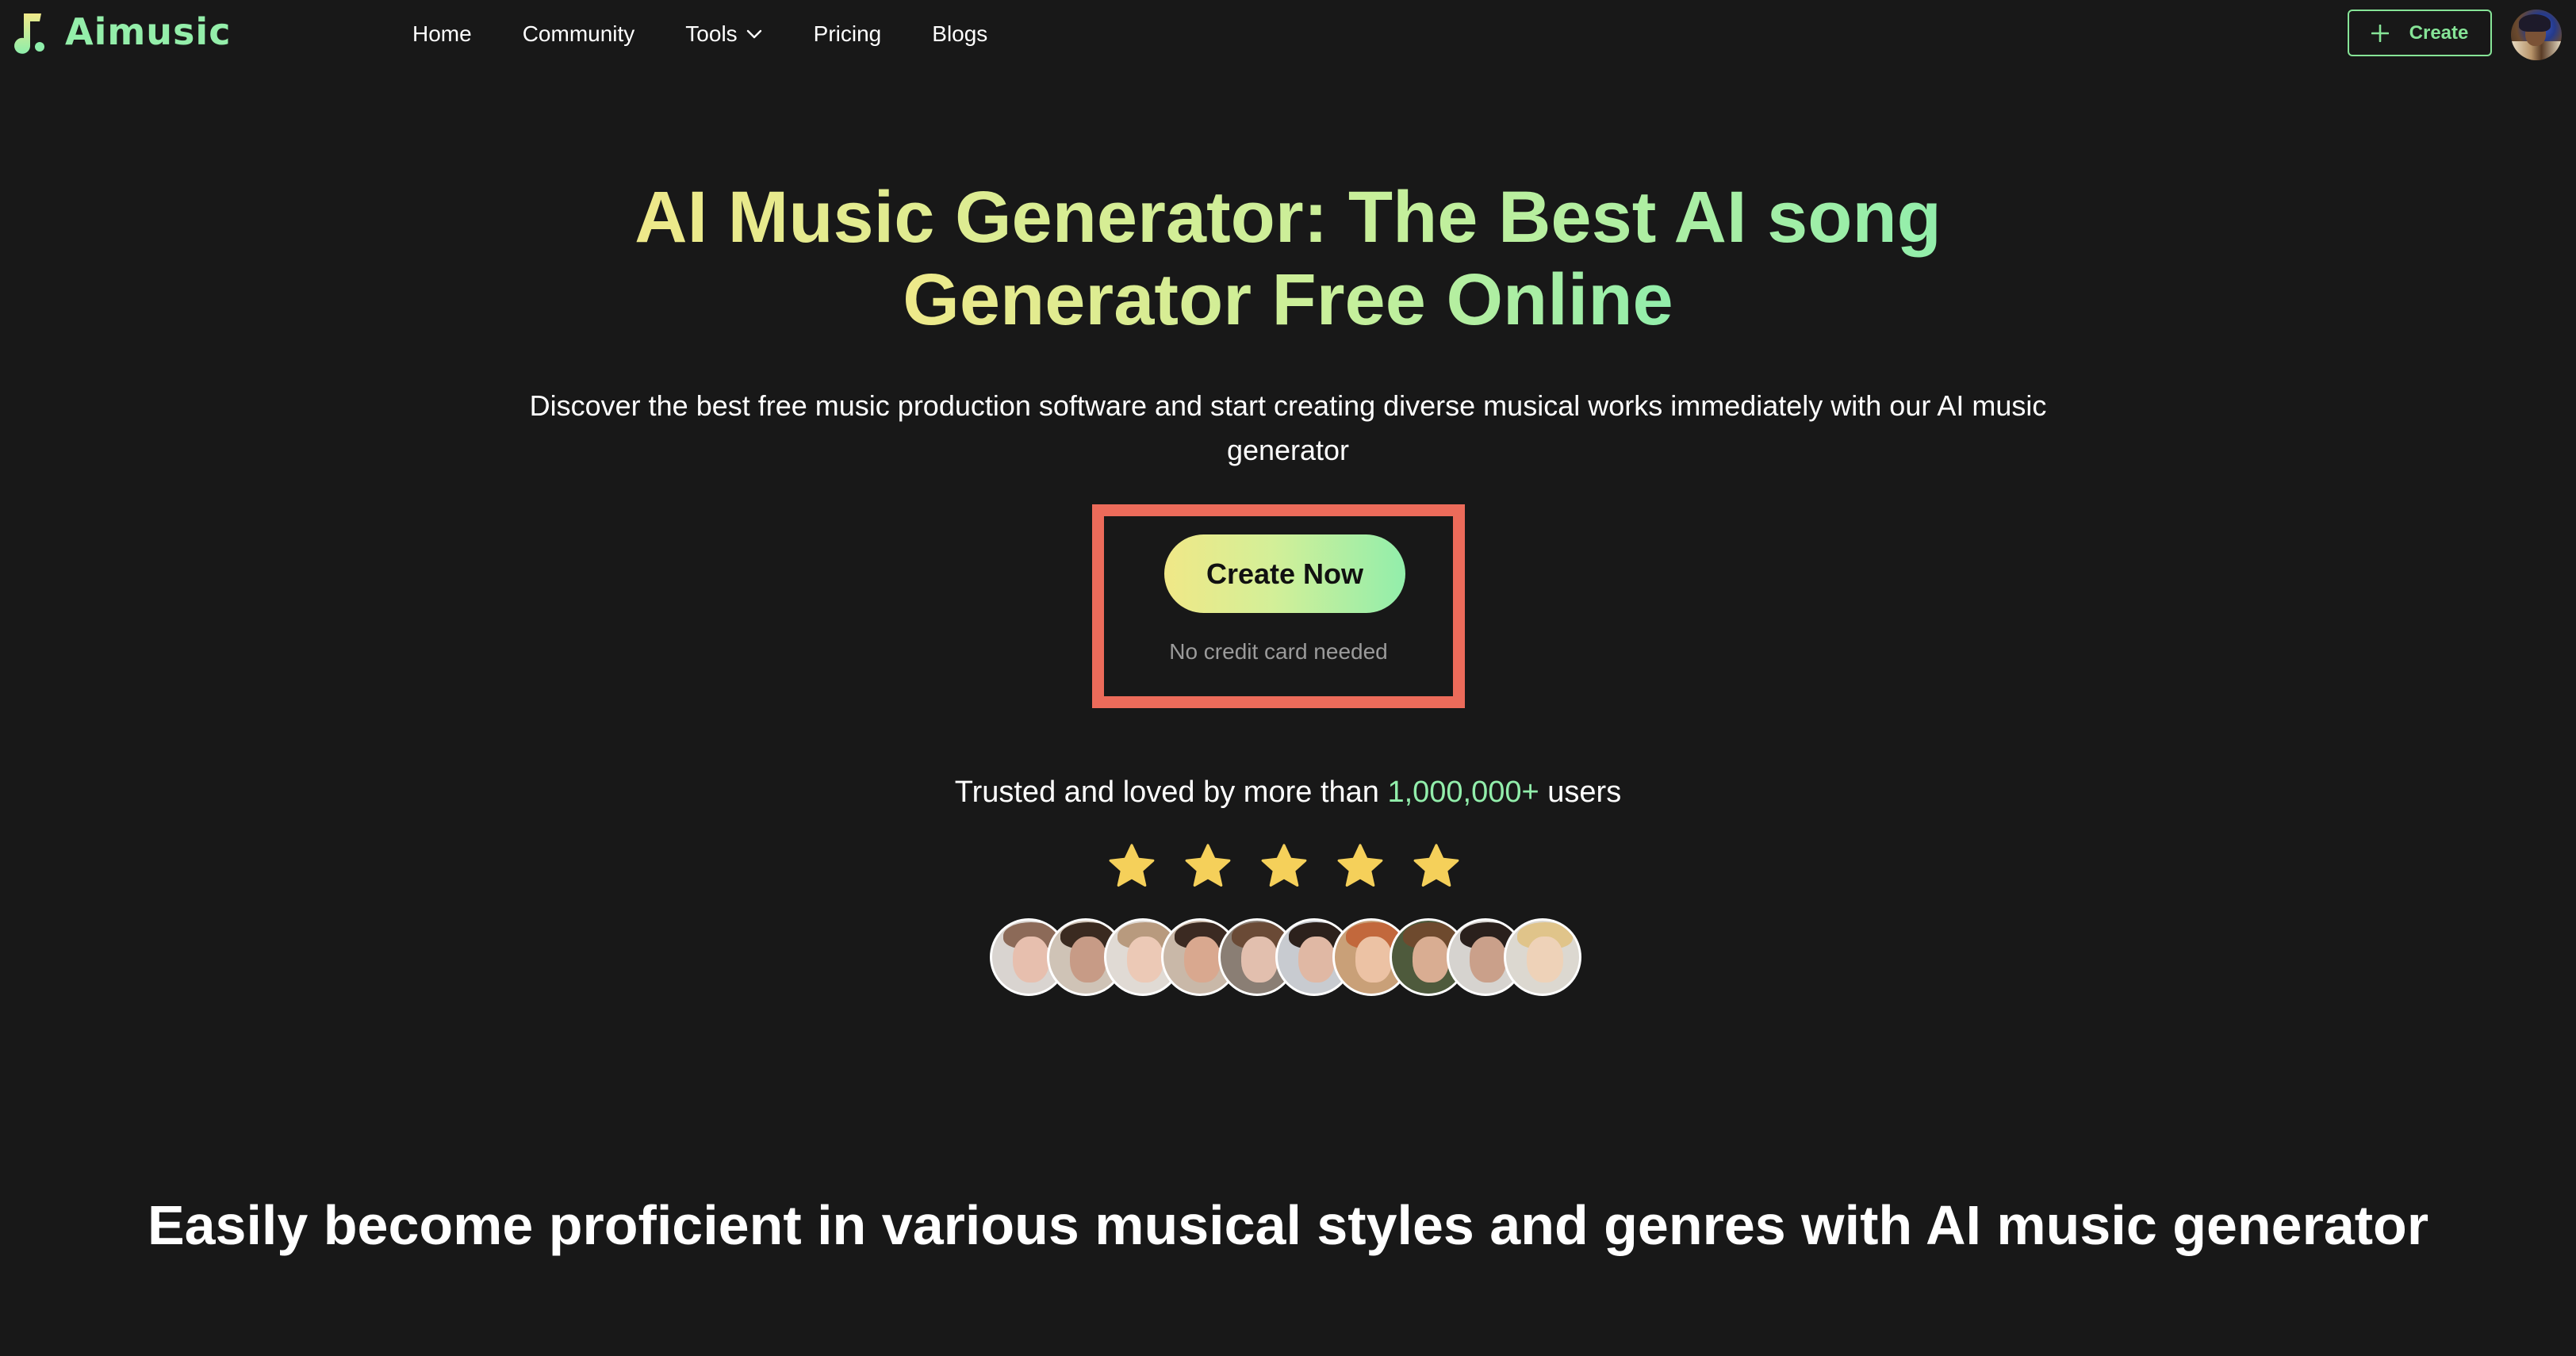  Describe the element at coordinates (29, 33) in the screenshot. I see `music-note-icon` at that location.